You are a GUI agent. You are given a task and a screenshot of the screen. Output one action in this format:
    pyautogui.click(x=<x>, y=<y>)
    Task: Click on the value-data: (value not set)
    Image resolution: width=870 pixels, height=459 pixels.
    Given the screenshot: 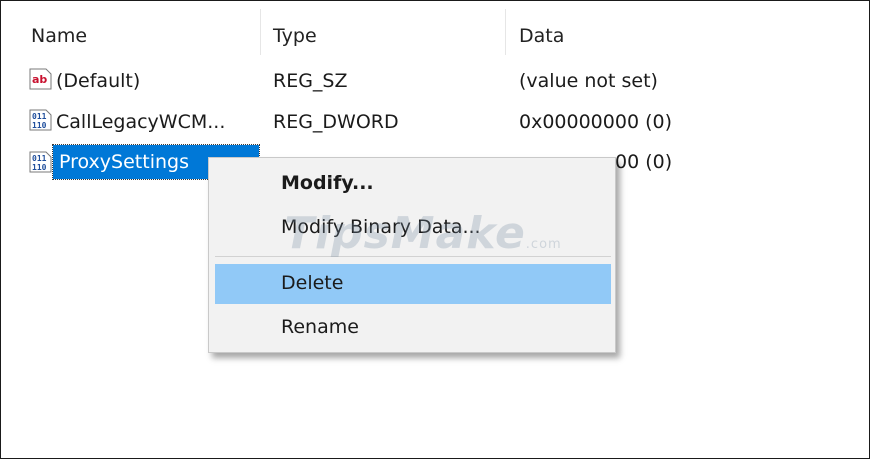 What is the action you would take?
    pyautogui.click(x=588, y=81)
    